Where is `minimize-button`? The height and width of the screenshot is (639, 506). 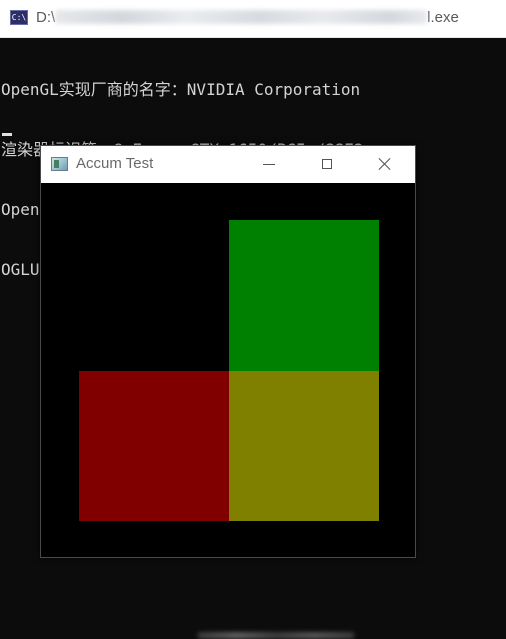
minimize-button is located at coordinates (269, 164).